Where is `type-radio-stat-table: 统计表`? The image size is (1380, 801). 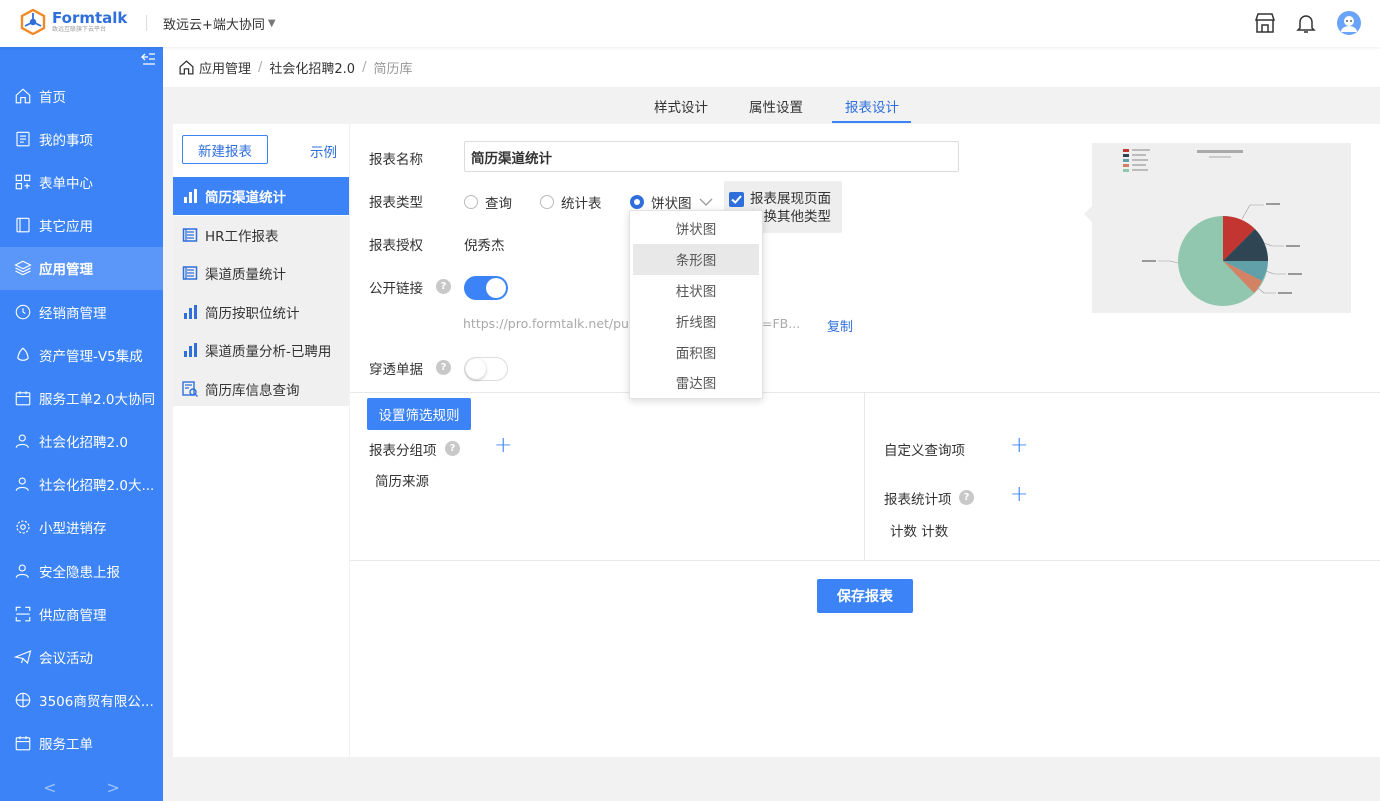 type-radio-stat-table: 统计表 is located at coordinates (571, 202).